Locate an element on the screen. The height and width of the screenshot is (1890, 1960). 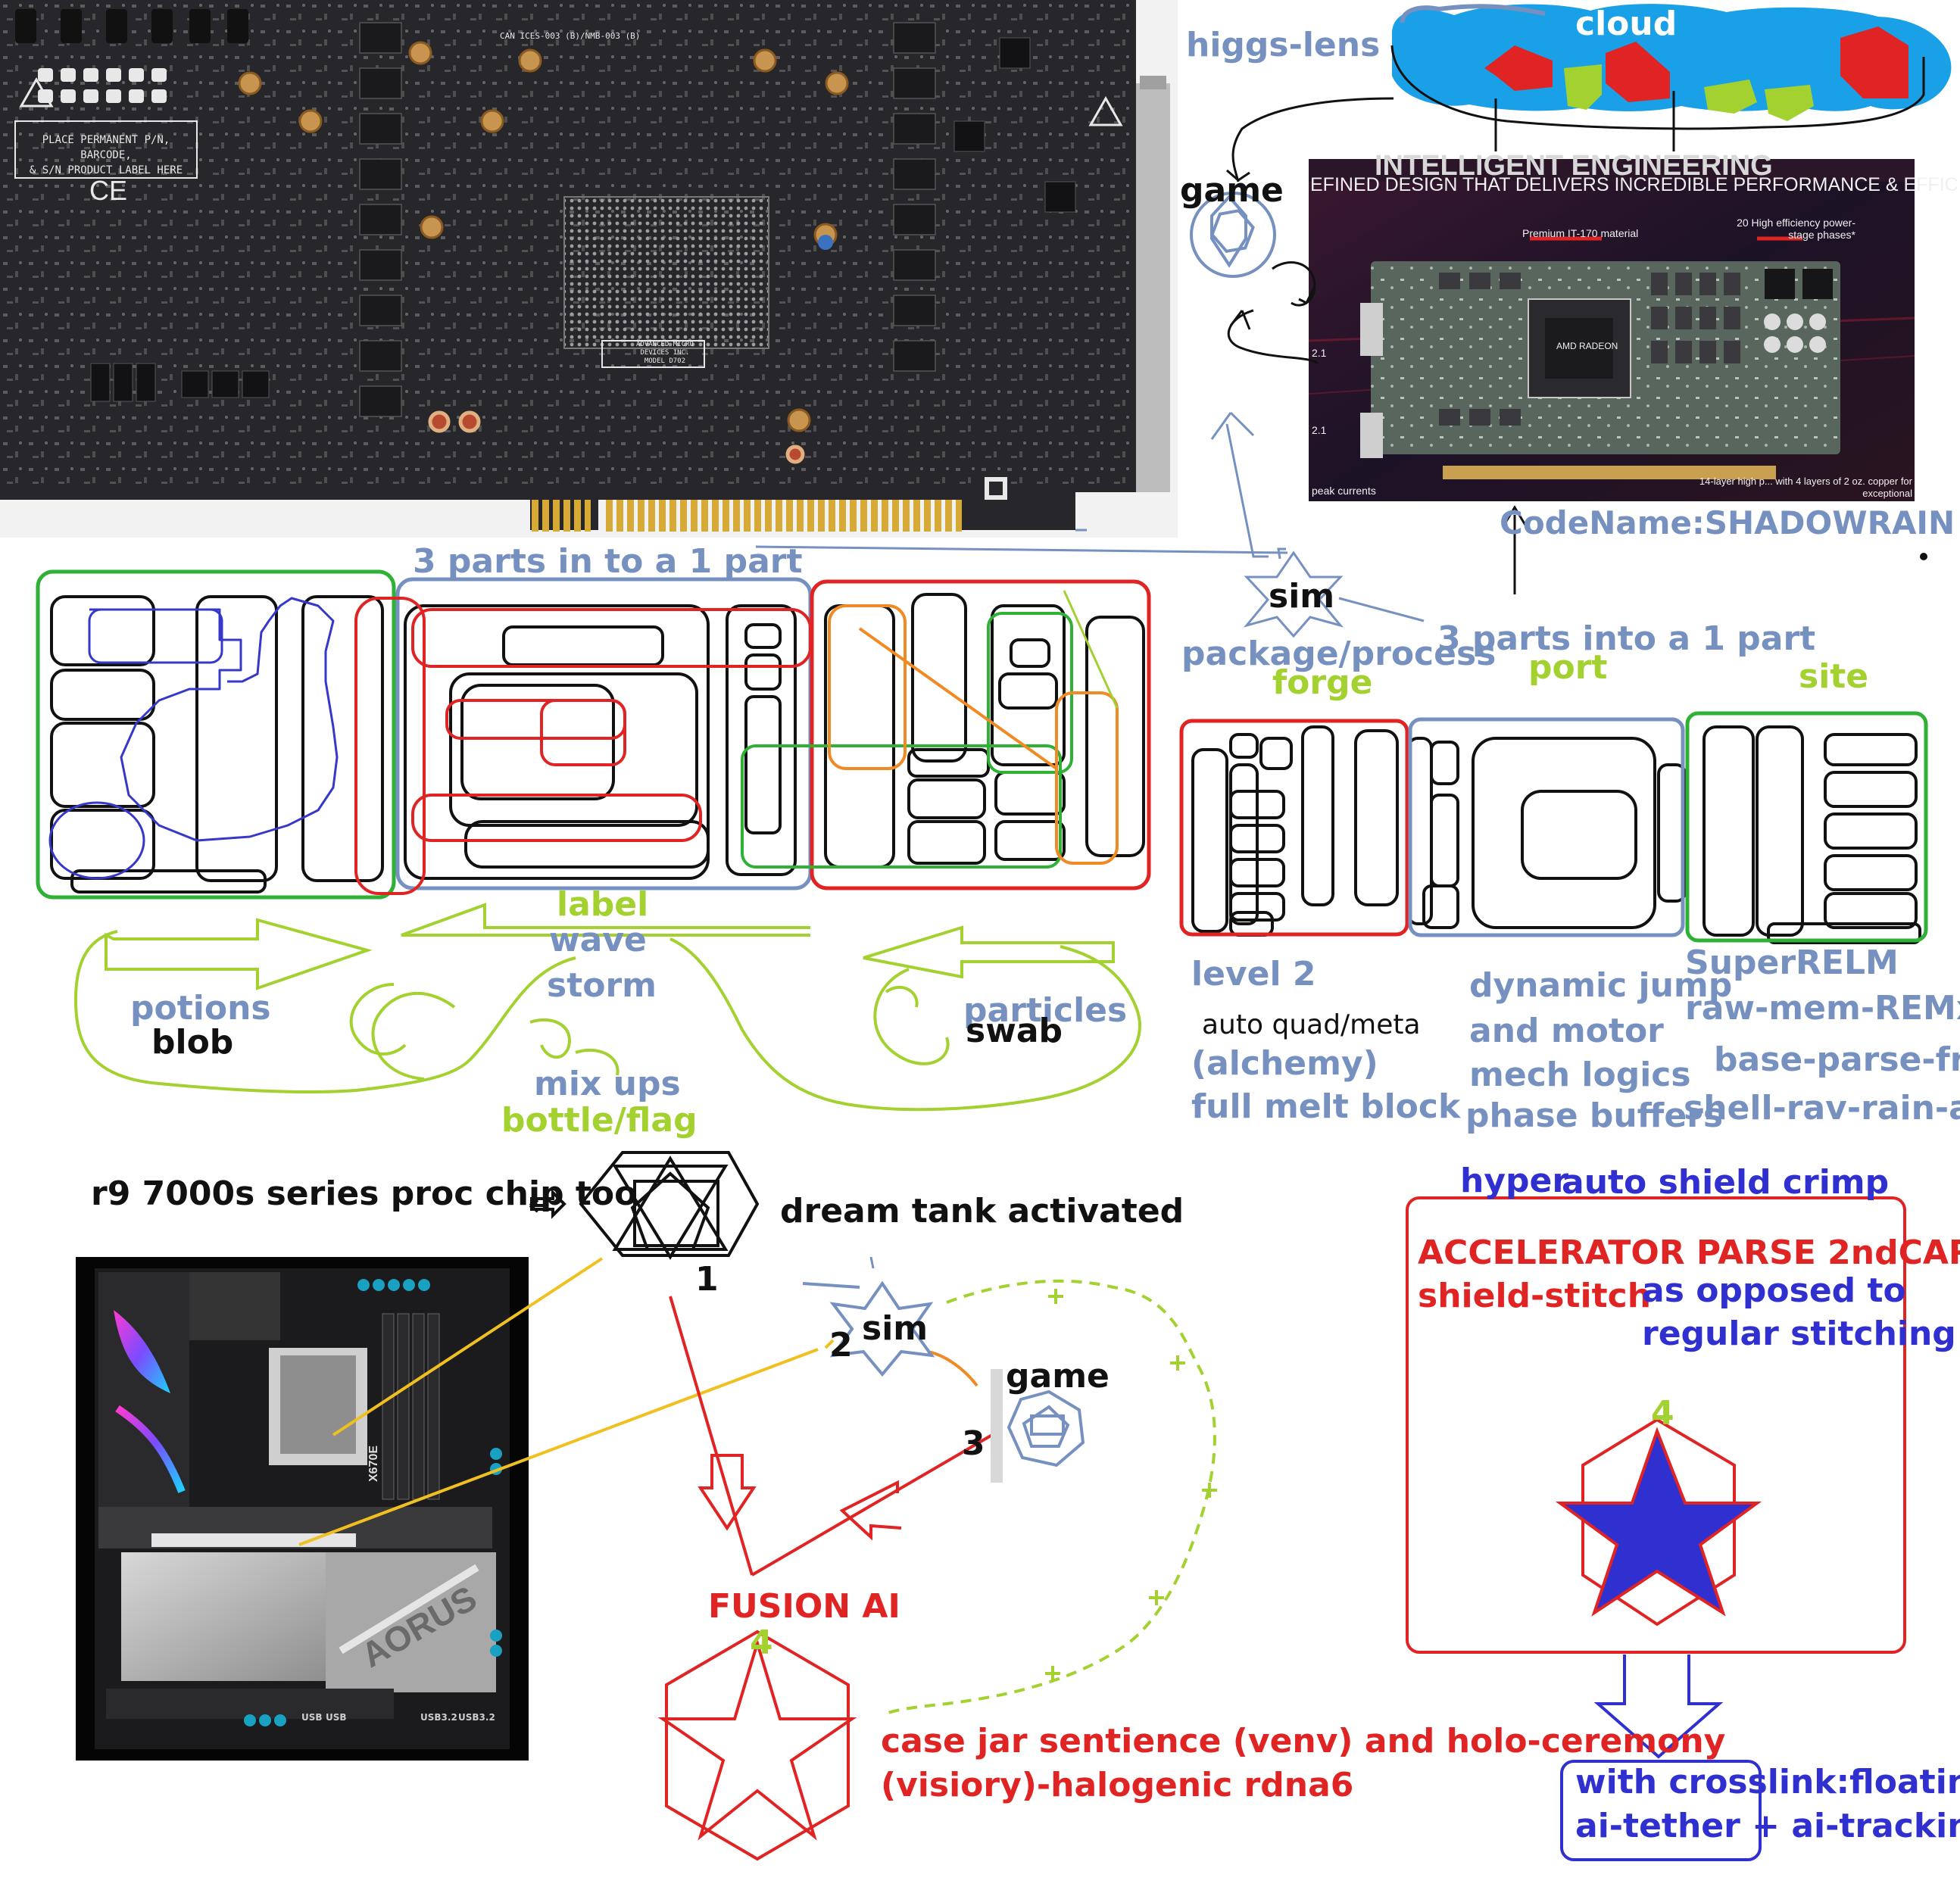
swab-label: swab is located at coordinates (1015, 1031).